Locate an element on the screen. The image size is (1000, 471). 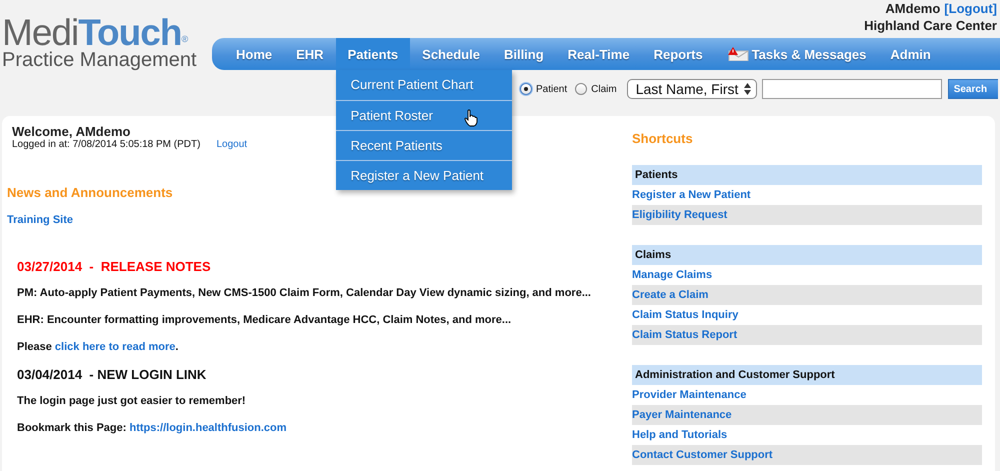
shortcut-link: Contact Customer Support is located at coordinates (807, 455).